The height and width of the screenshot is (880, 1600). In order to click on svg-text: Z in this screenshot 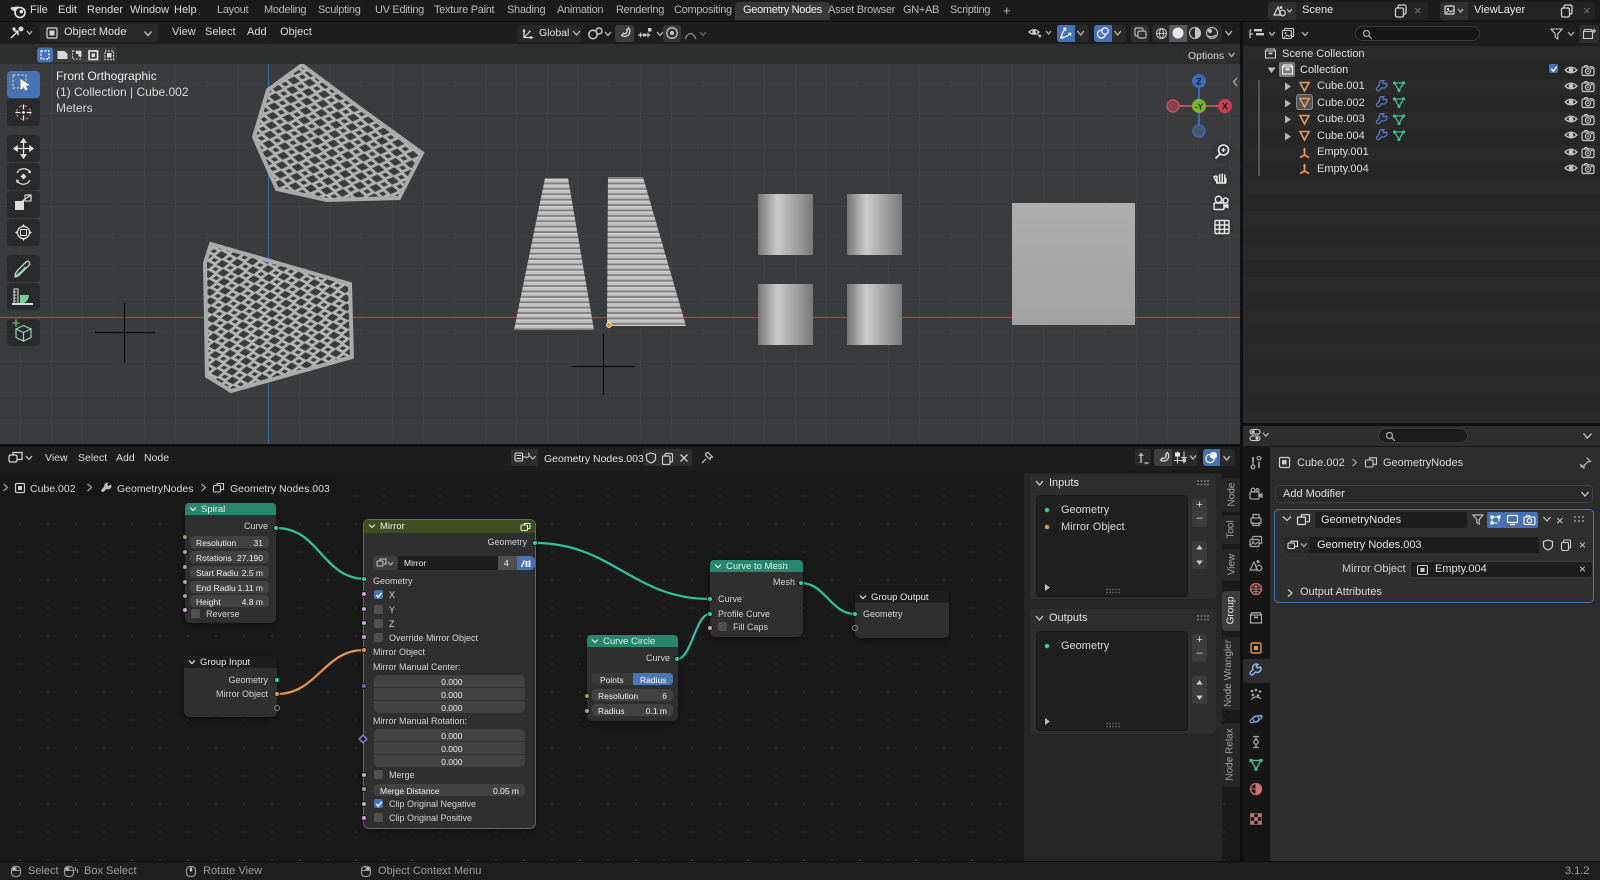, I will do `click(1199, 82)`.